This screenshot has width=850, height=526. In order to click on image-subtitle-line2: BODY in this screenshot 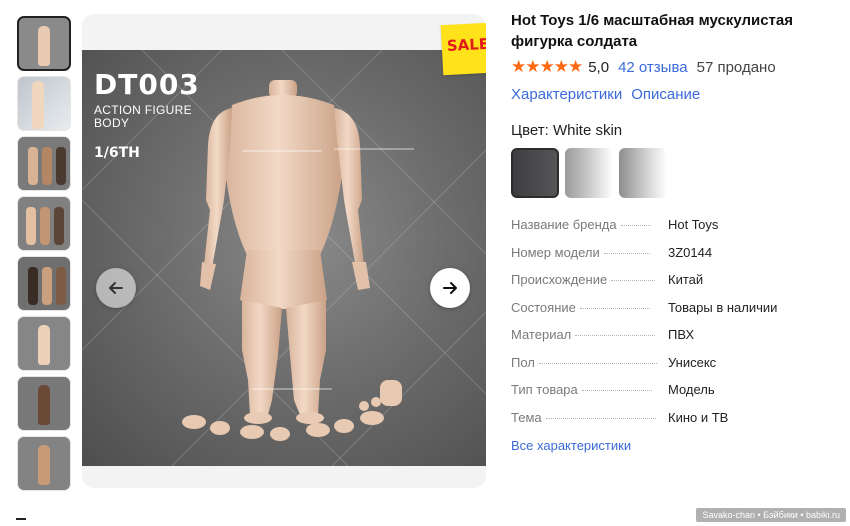, I will do `click(112, 123)`.